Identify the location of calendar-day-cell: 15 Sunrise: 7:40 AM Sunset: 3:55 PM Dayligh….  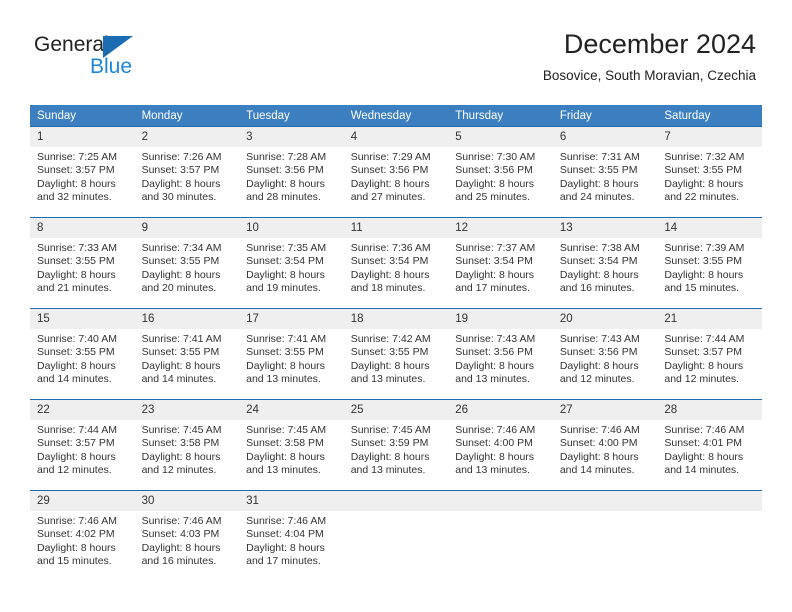
(82, 350).